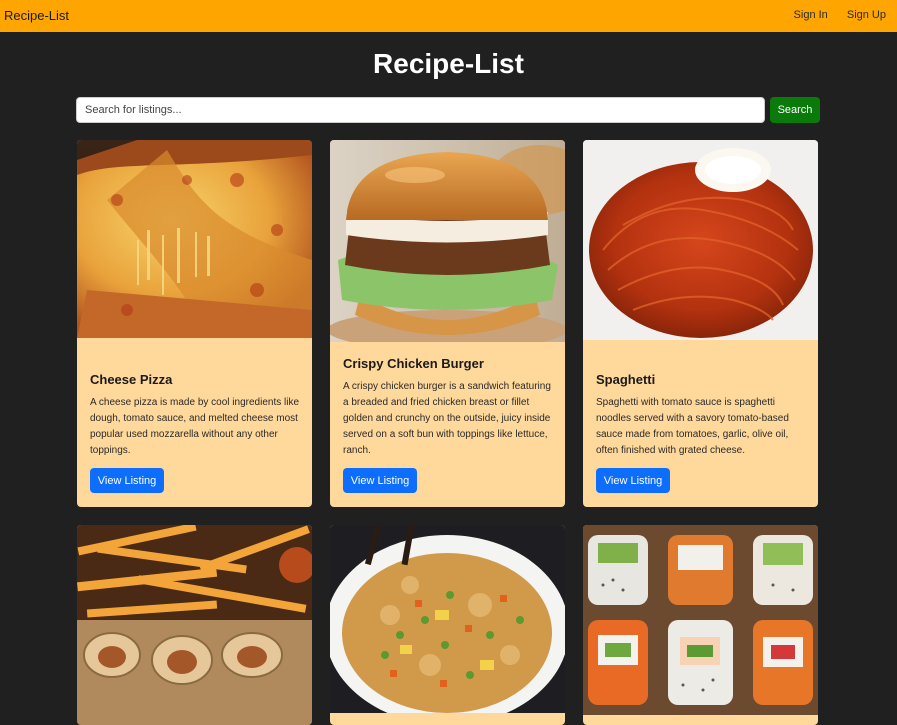 Image resolution: width=897 pixels, height=725 pixels. I want to click on card-title: Spaghetti, so click(626, 379).